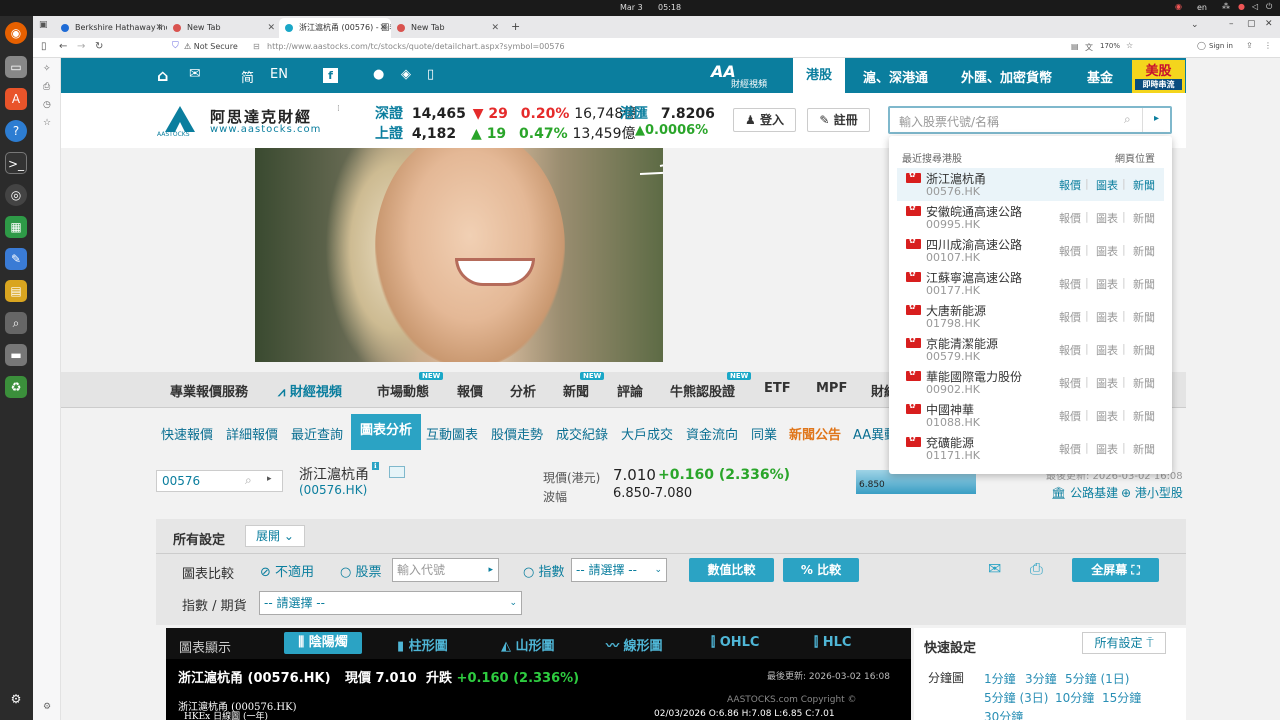  Describe the element at coordinates (430, 74) in the screenshot. I see `mobile-icon: ▯` at that location.